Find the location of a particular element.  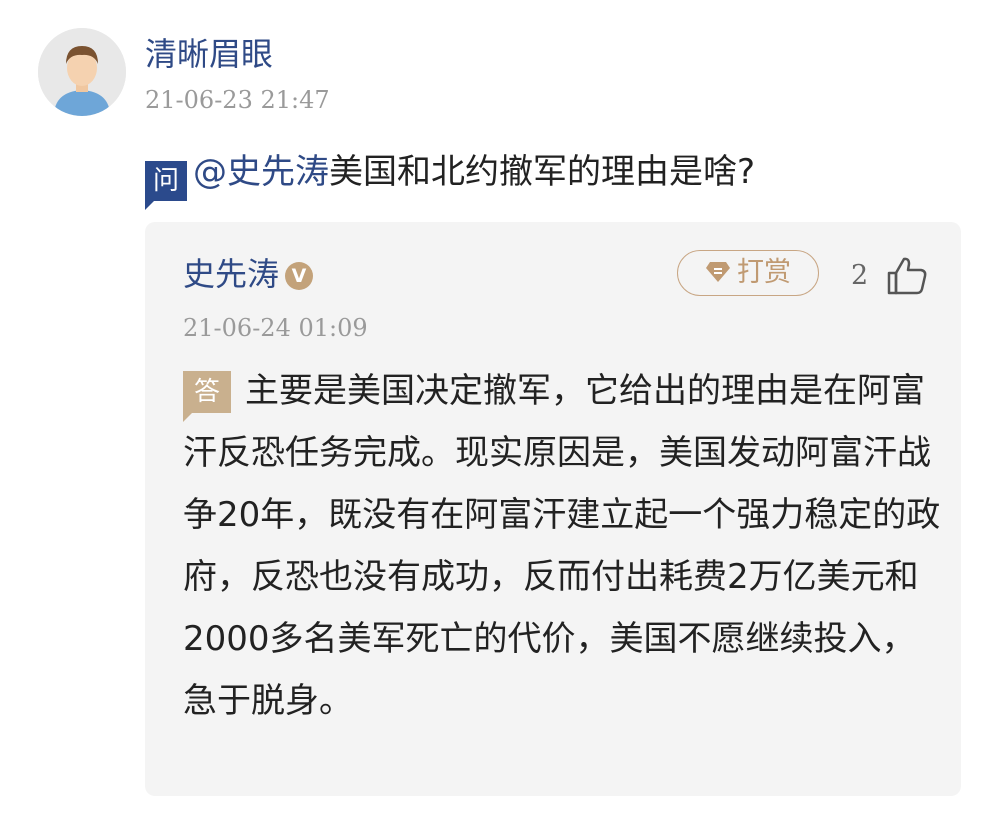

answer-author-row: 史先涛 V is located at coordinates (248, 274).